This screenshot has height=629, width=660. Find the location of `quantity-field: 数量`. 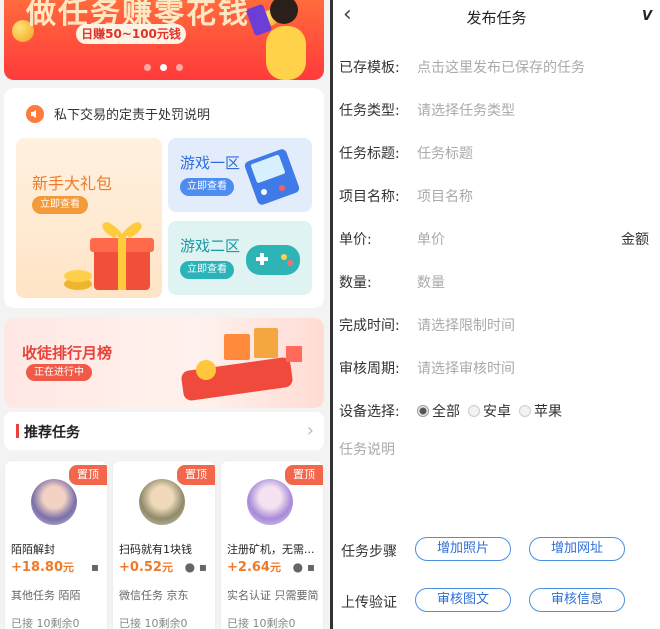

quantity-field: 数量 is located at coordinates (499, 283).